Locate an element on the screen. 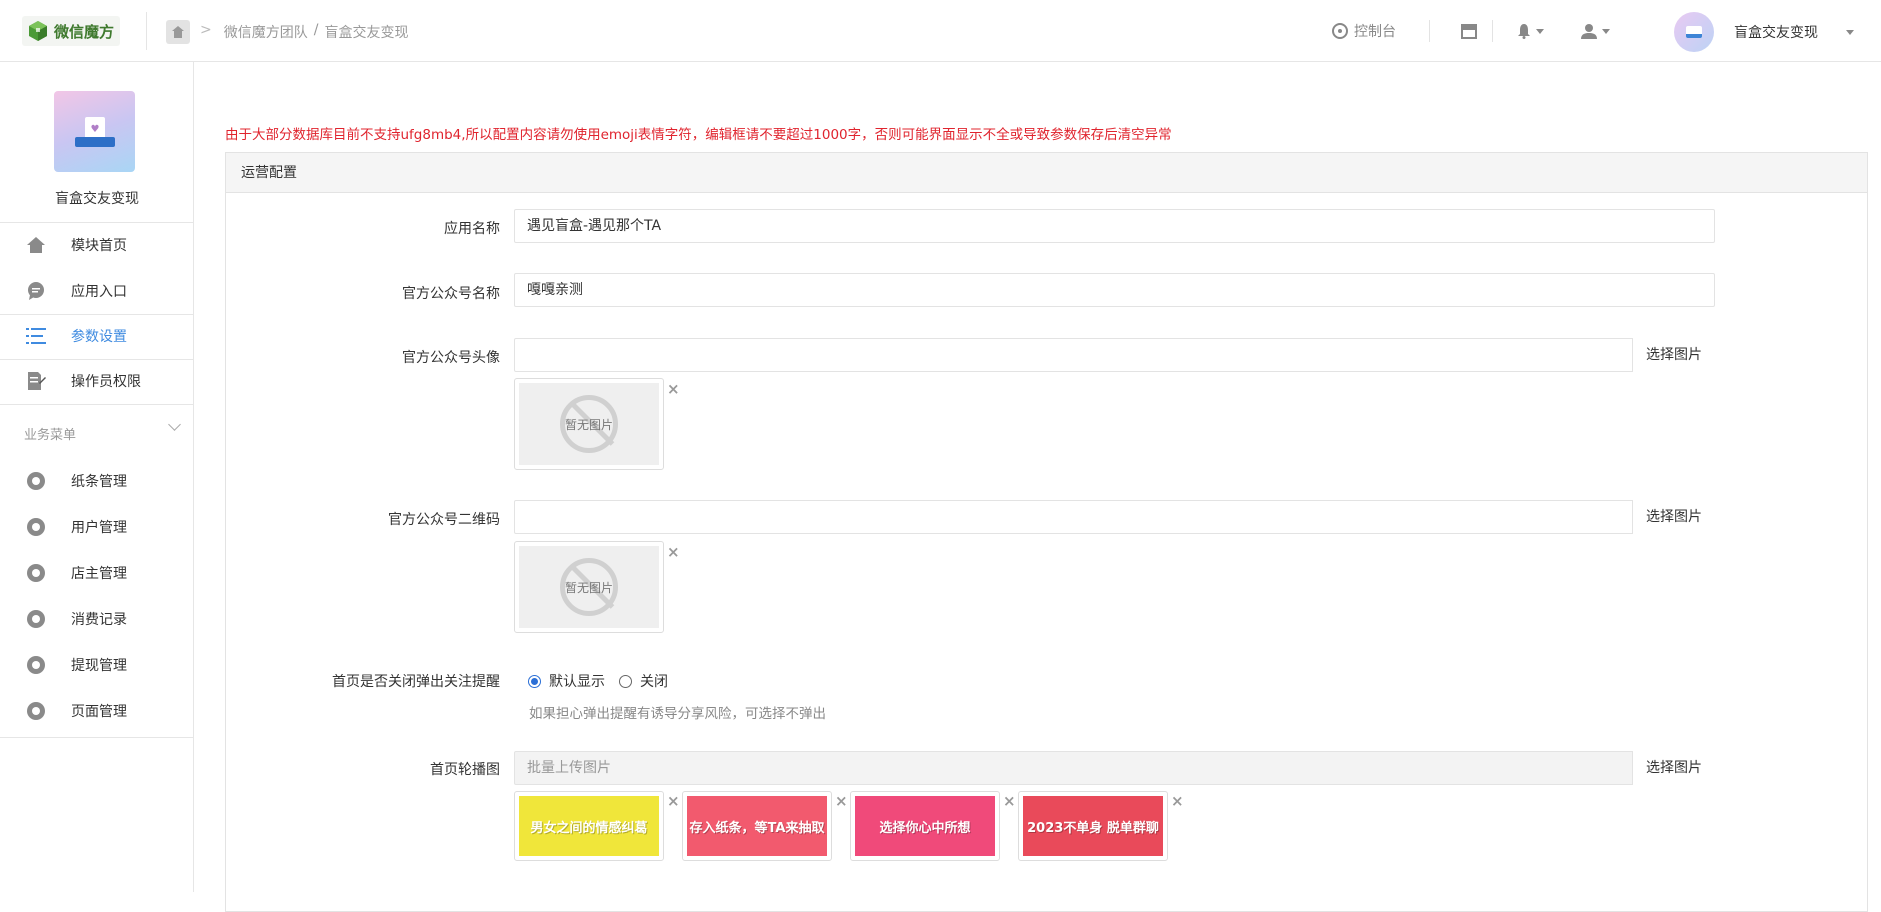 This screenshot has height=912, width=1881. sidebar-item-label: 消费记录 is located at coordinates (99, 620).